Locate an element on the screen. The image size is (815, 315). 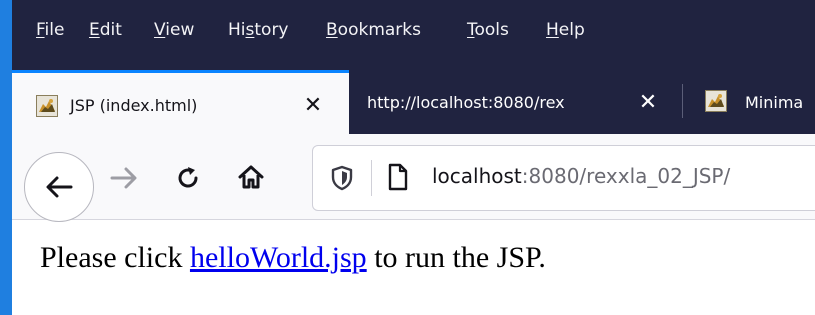
menu-view: View is located at coordinates (174, 30).